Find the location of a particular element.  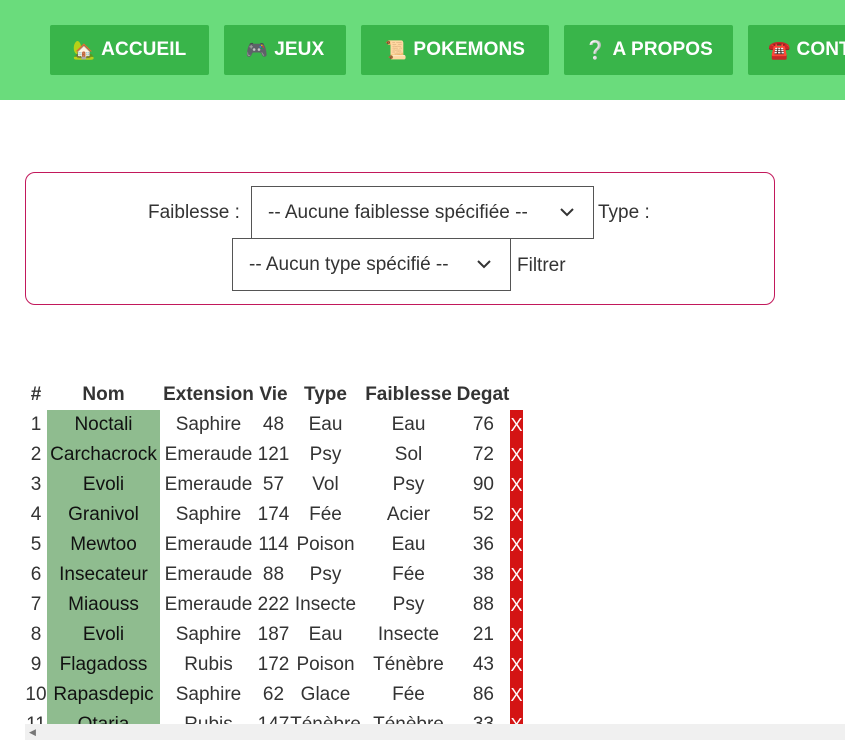

cell-nom: Insecateur is located at coordinates (103, 575).